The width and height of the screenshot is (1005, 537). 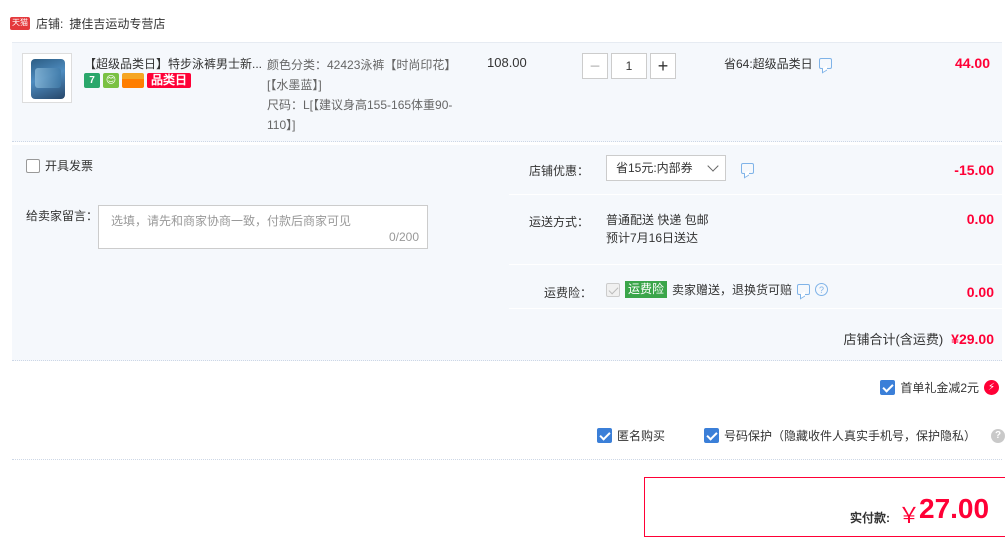 What do you see at coordinates (568, 293) in the screenshot?
I see `insurance-label: 运费险：` at bounding box center [568, 293].